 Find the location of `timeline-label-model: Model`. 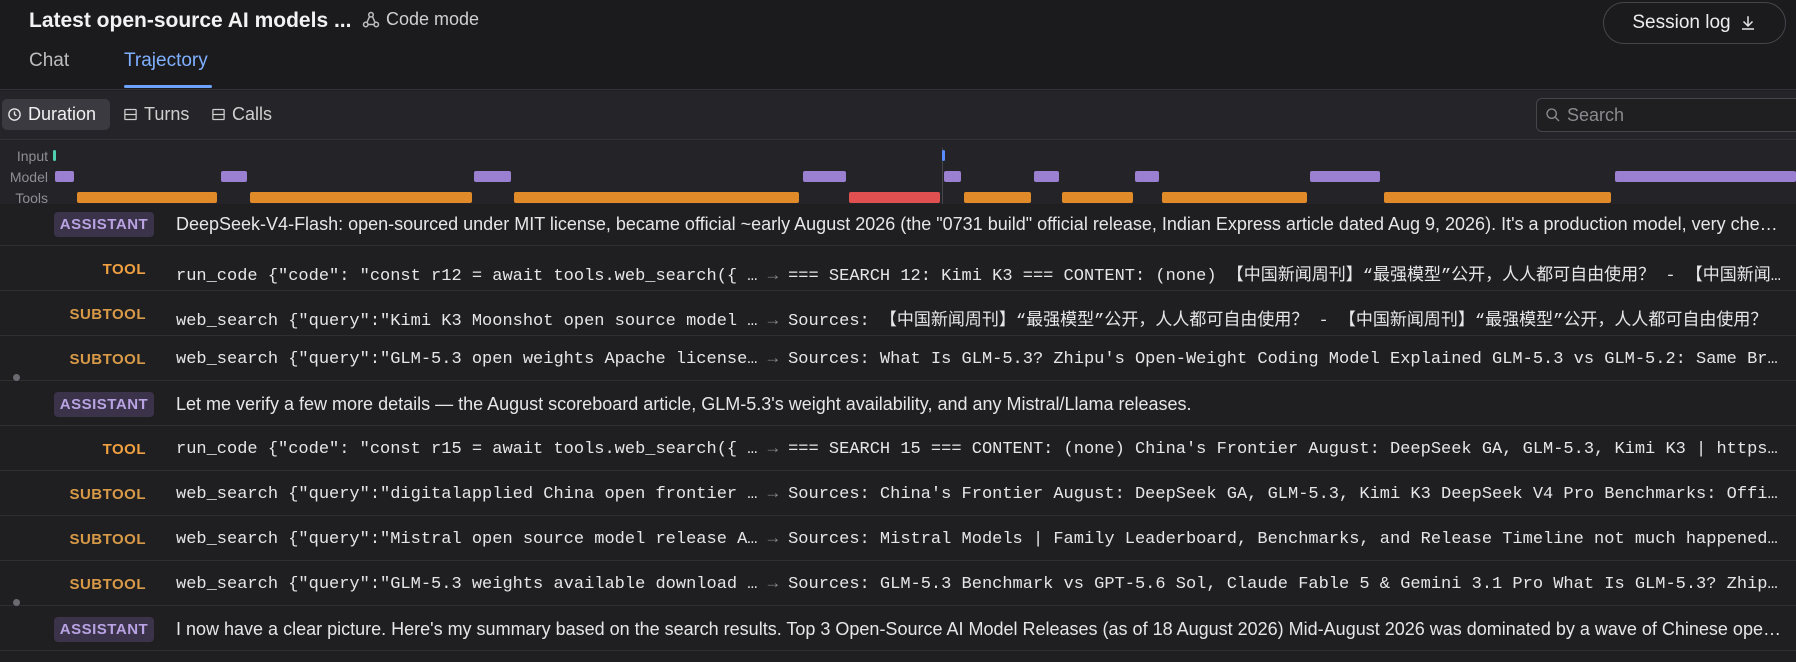

timeline-label-model: Model is located at coordinates (28, 177).